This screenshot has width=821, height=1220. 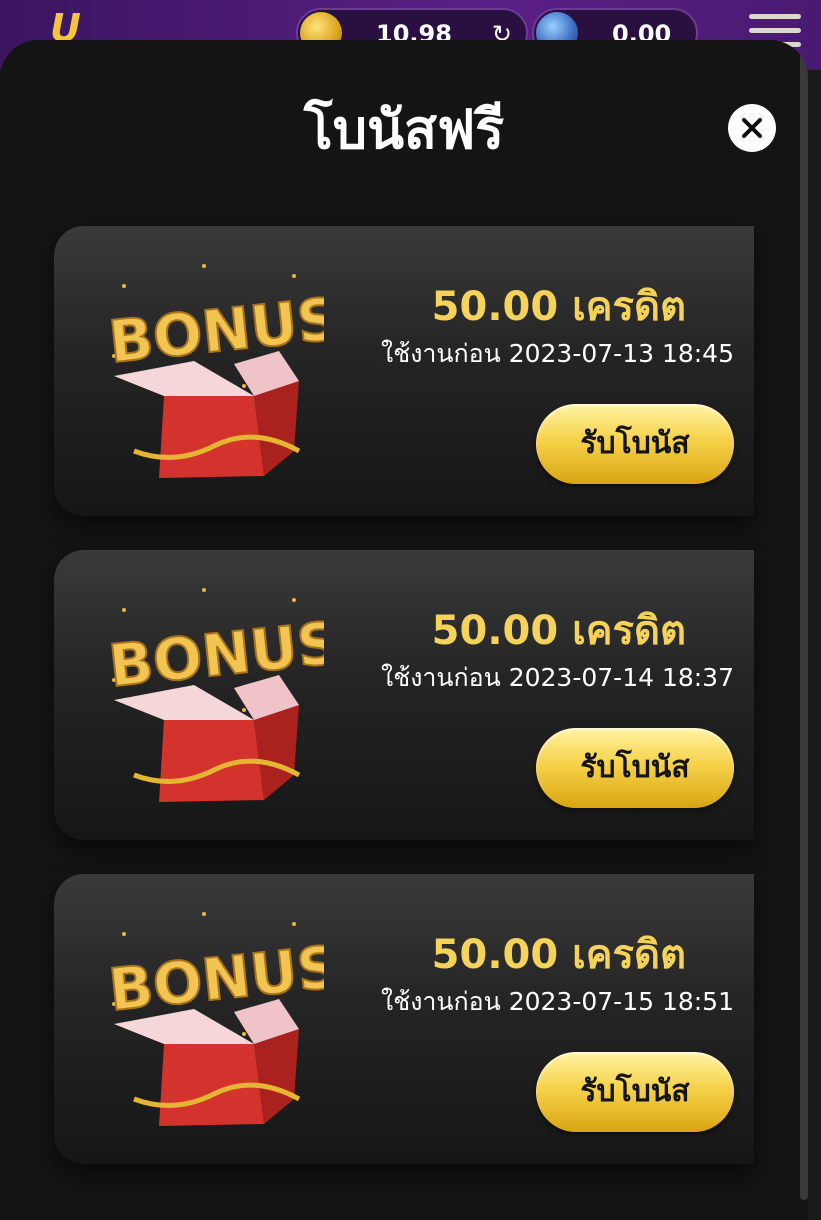 I want to click on scrollbar, so click(x=804, y=620).